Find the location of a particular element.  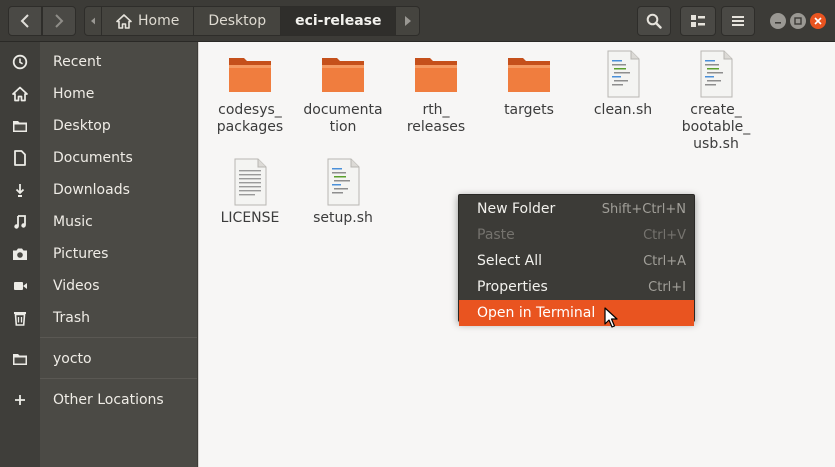

file-label: codesys_ packages is located at coordinates (250, 118).